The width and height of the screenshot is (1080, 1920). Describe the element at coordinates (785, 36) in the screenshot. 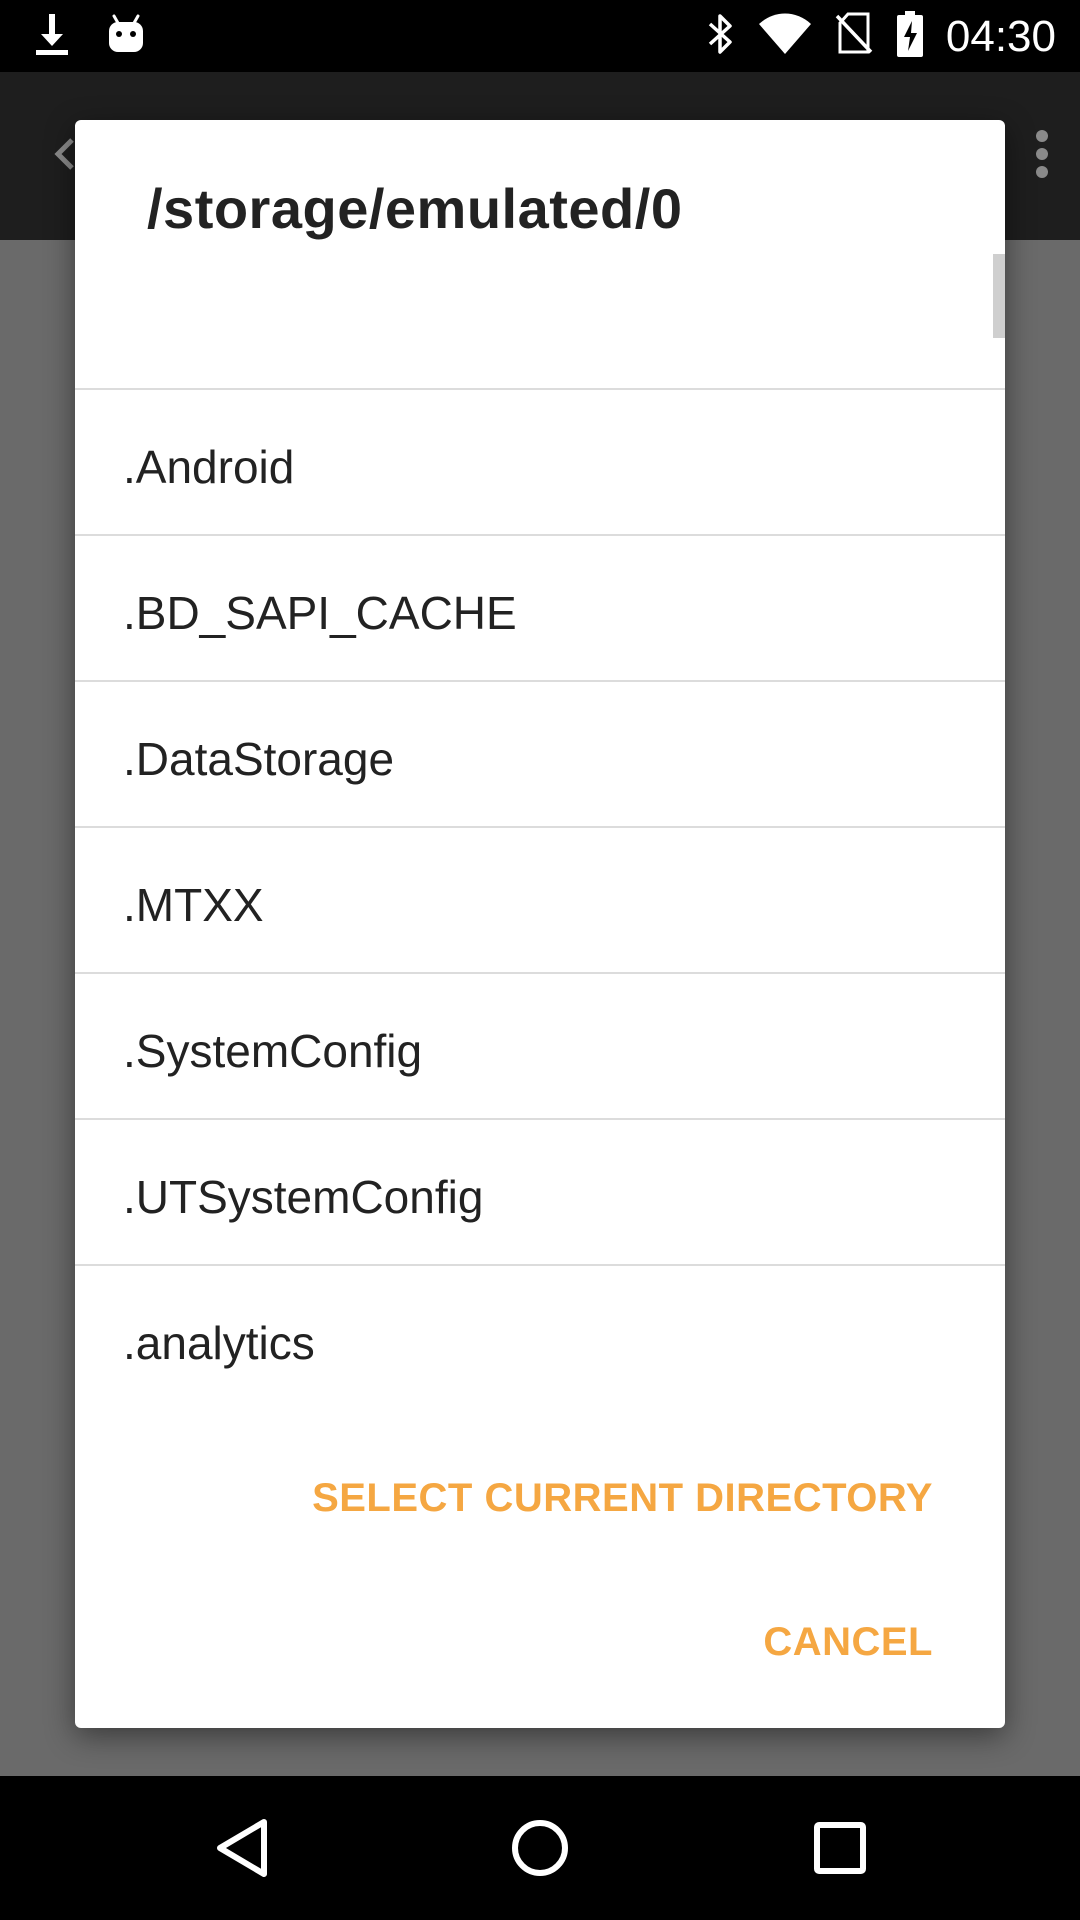

I see `wifi-icon` at that location.